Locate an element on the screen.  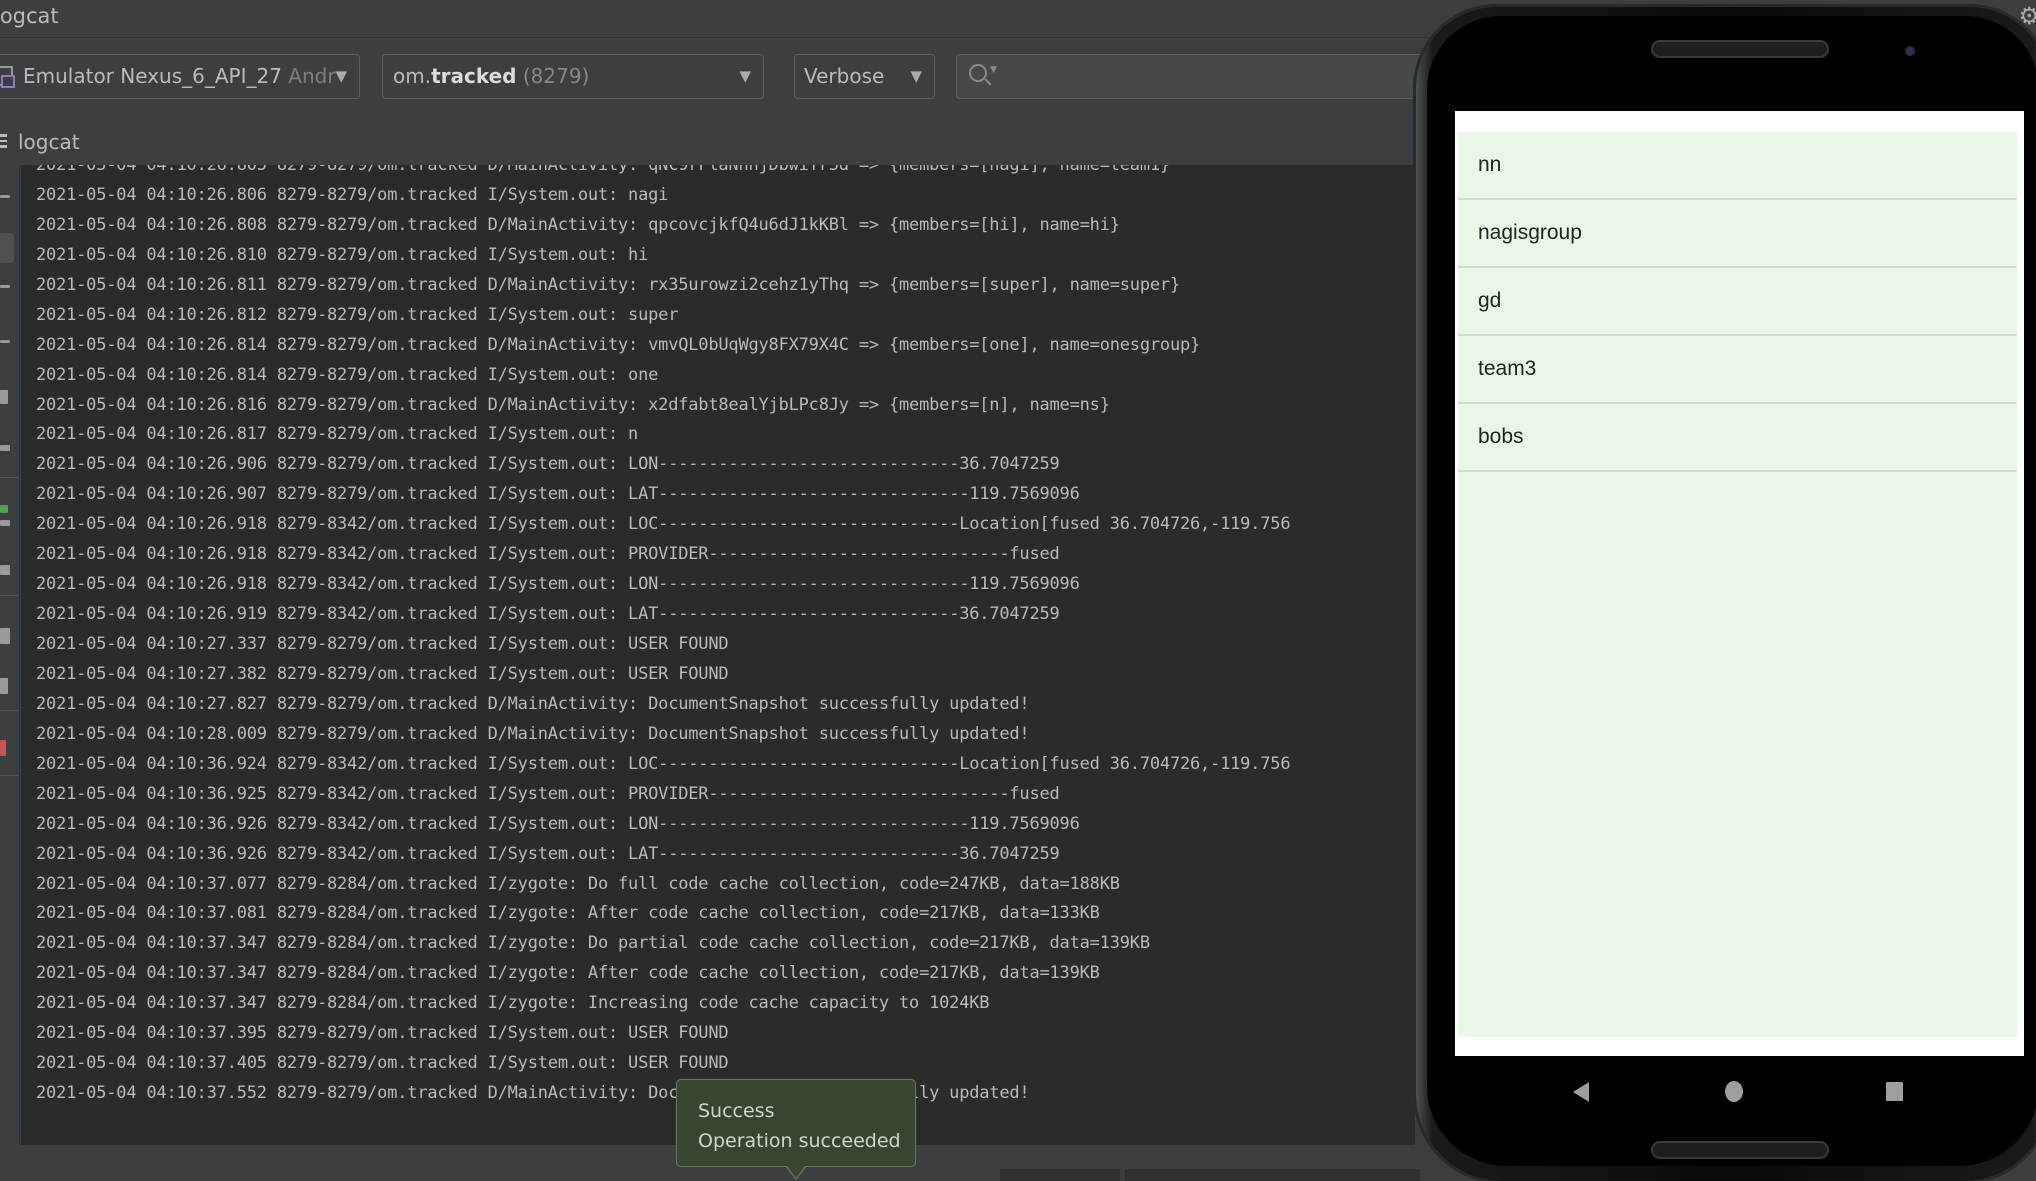
recents-icon is located at coordinates (1894, 1091).